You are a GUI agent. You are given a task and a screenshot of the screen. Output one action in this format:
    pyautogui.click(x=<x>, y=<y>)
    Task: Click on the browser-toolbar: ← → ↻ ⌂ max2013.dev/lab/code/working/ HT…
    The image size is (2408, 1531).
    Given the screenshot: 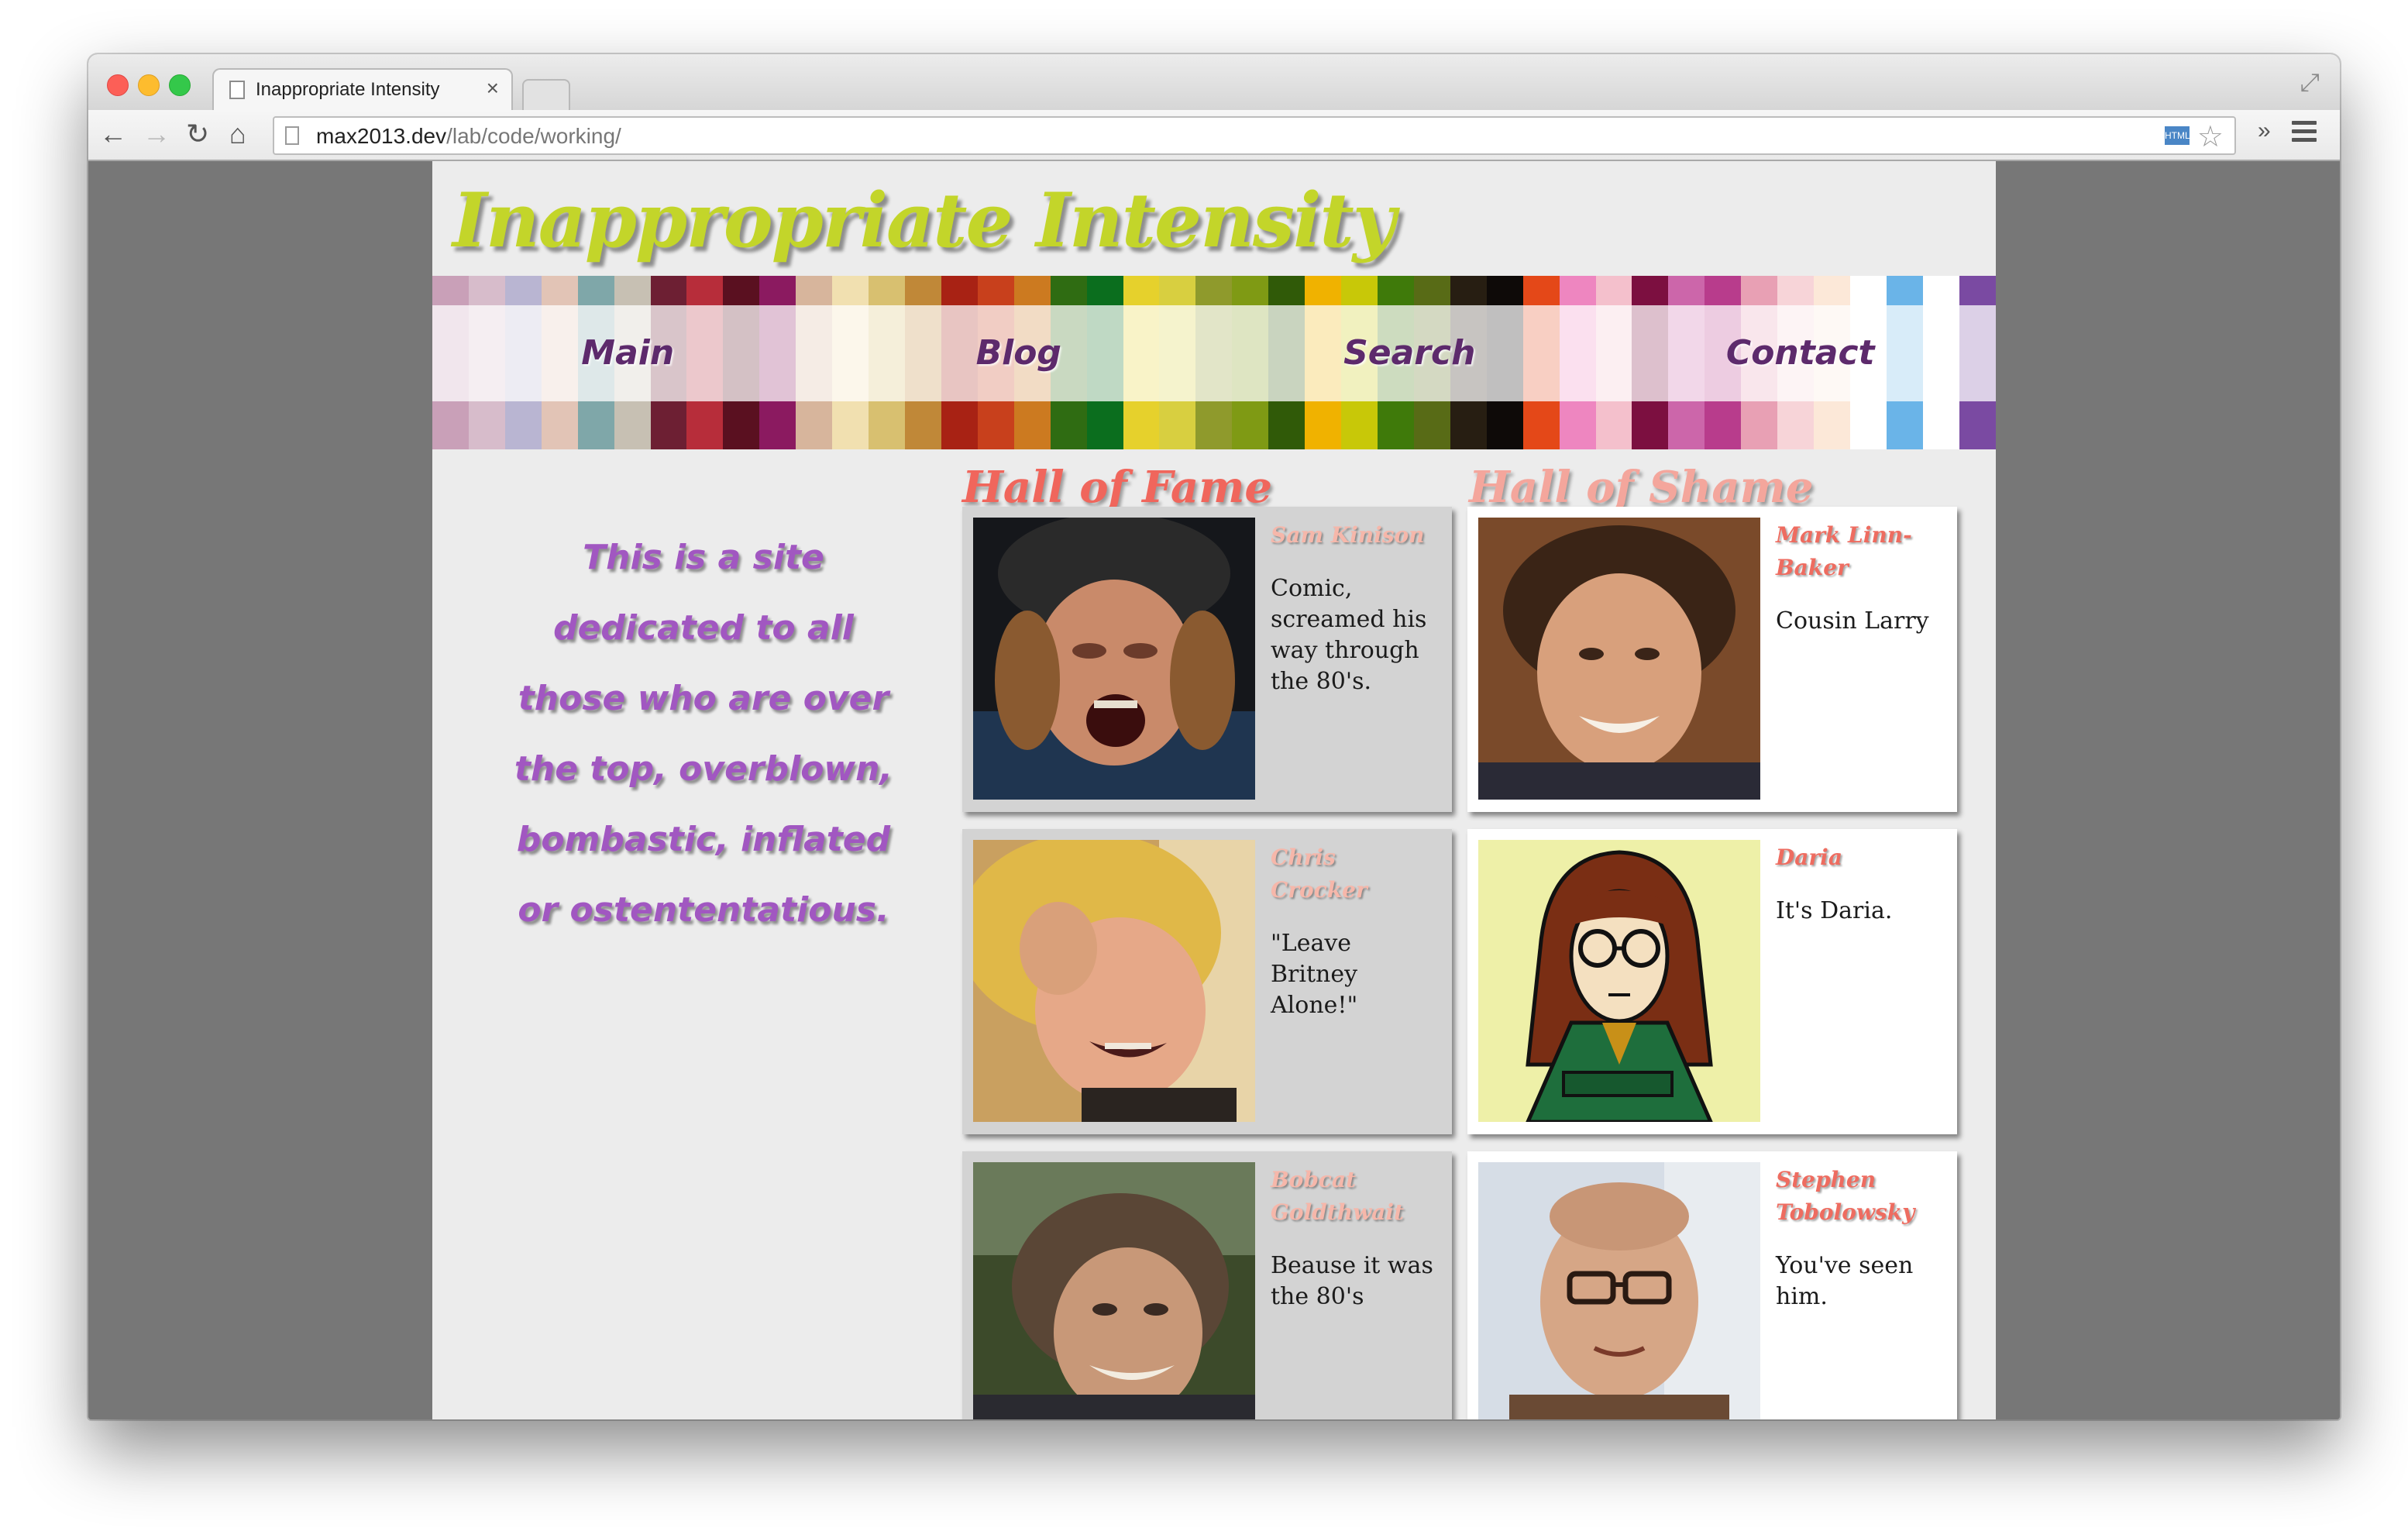 What is the action you would take?
    pyautogui.click(x=1214, y=135)
    